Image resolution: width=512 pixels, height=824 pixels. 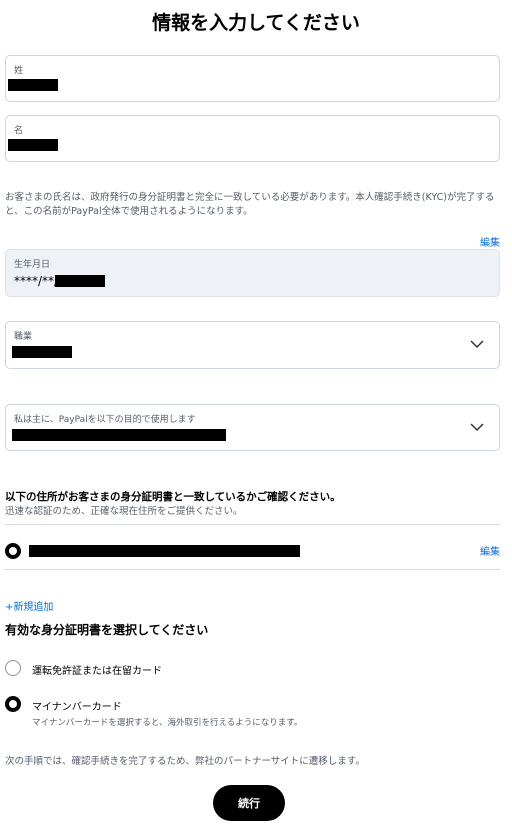 What do you see at coordinates (23, 337) in the screenshot?
I see `occupation-label: 職業` at bounding box center [23, 337].